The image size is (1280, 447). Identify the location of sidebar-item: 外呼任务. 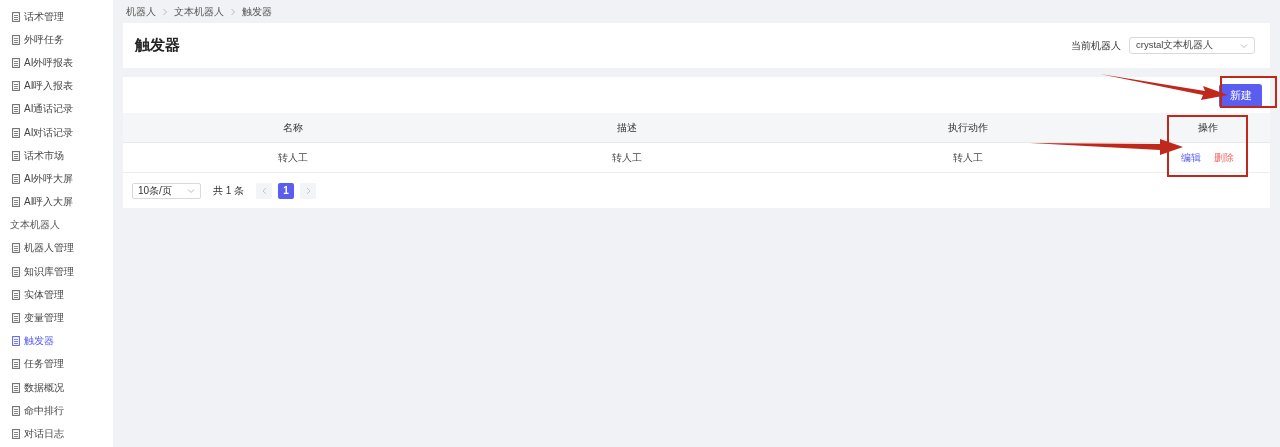
(56, 40).